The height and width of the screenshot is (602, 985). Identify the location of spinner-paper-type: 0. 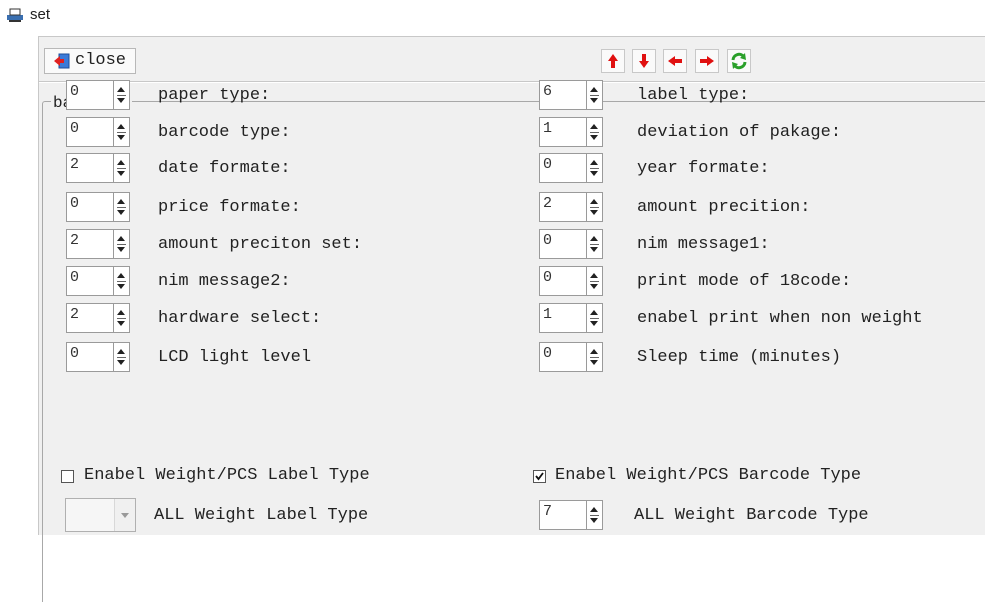
(98, 95).